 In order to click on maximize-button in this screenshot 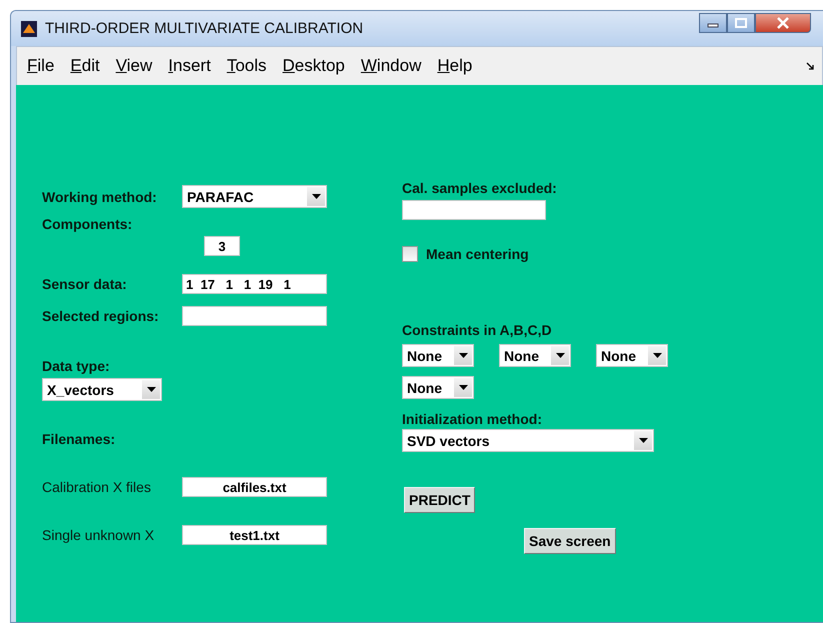, I will do `click(741, 22)`.